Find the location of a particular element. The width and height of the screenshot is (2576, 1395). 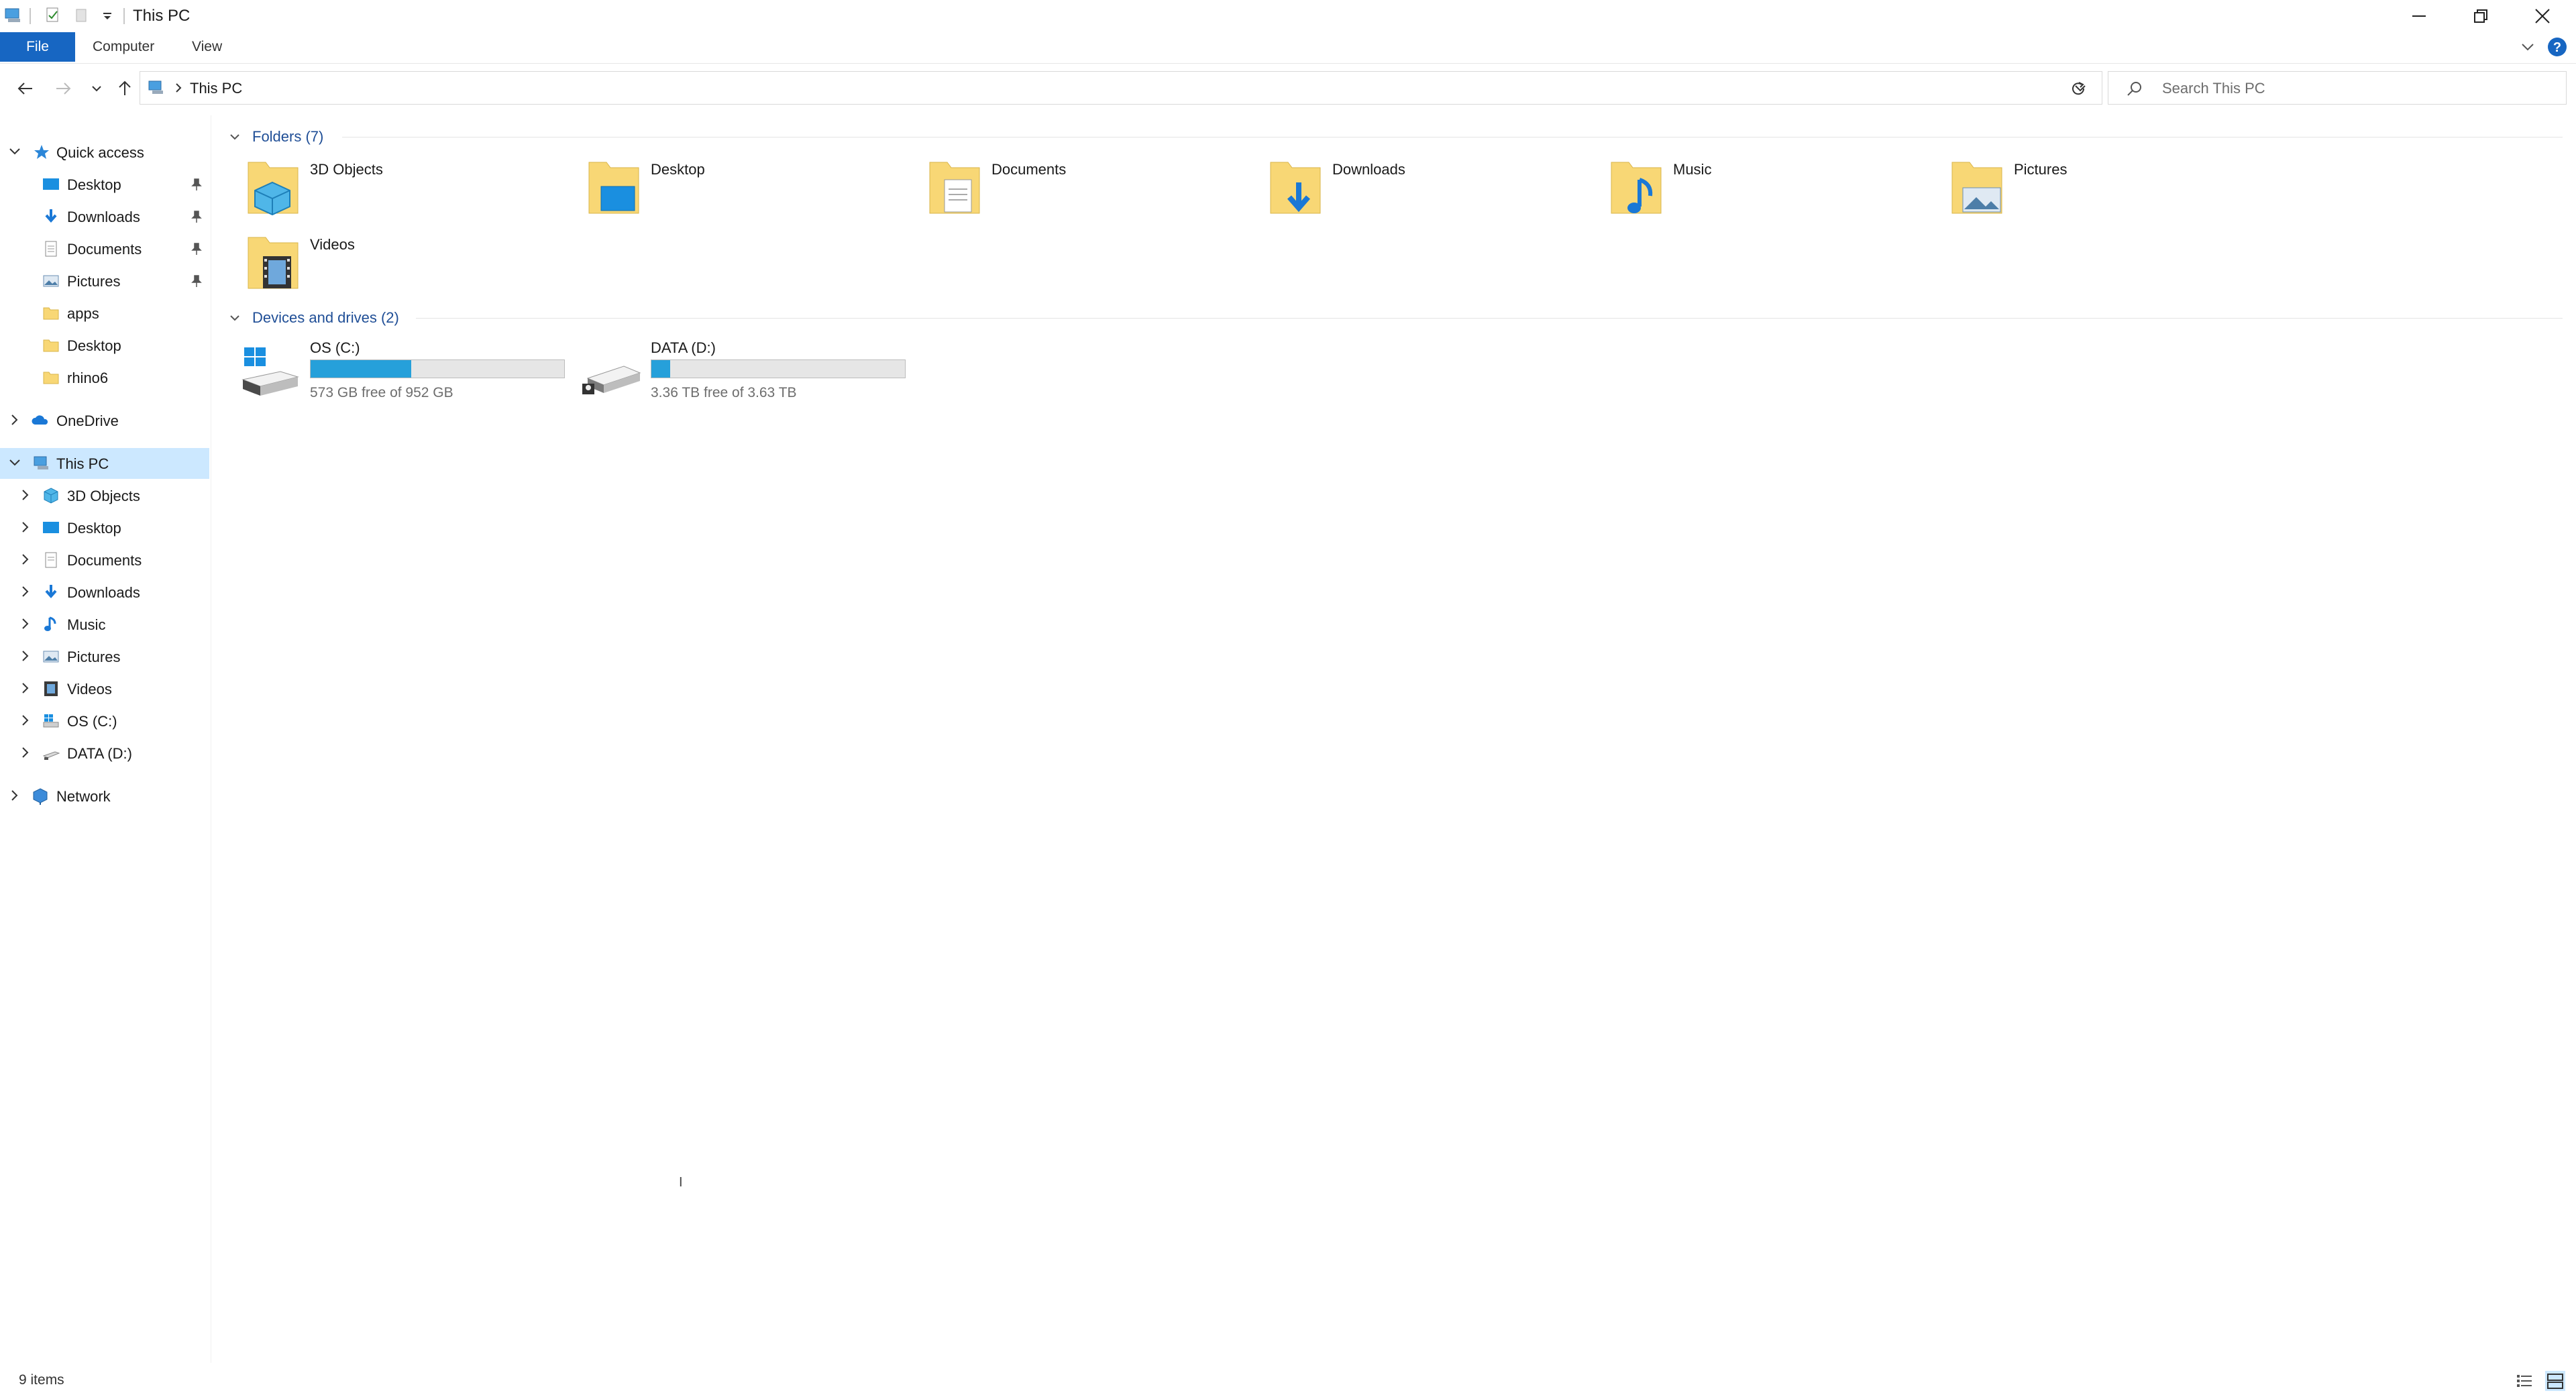

large-icons-view-button is located at coordinates (2555, 1381).